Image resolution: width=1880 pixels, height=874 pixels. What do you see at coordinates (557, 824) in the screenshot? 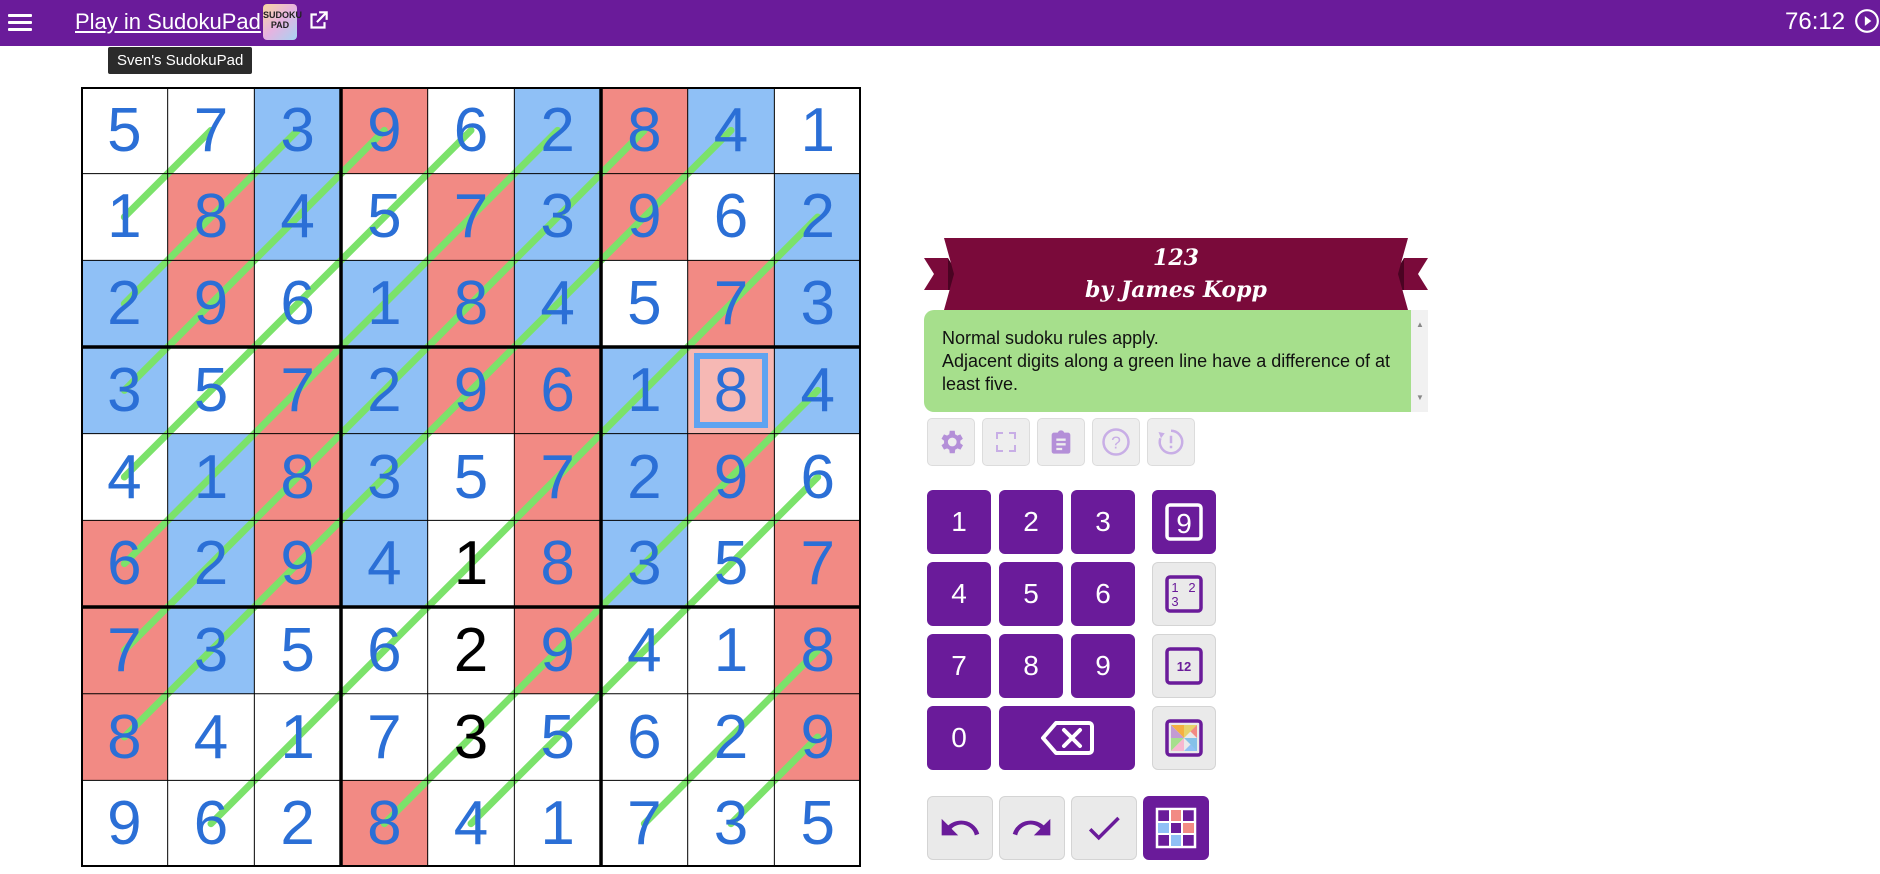
I see `grid-cell-r9c6: 1` at bounding box center [557, 824].